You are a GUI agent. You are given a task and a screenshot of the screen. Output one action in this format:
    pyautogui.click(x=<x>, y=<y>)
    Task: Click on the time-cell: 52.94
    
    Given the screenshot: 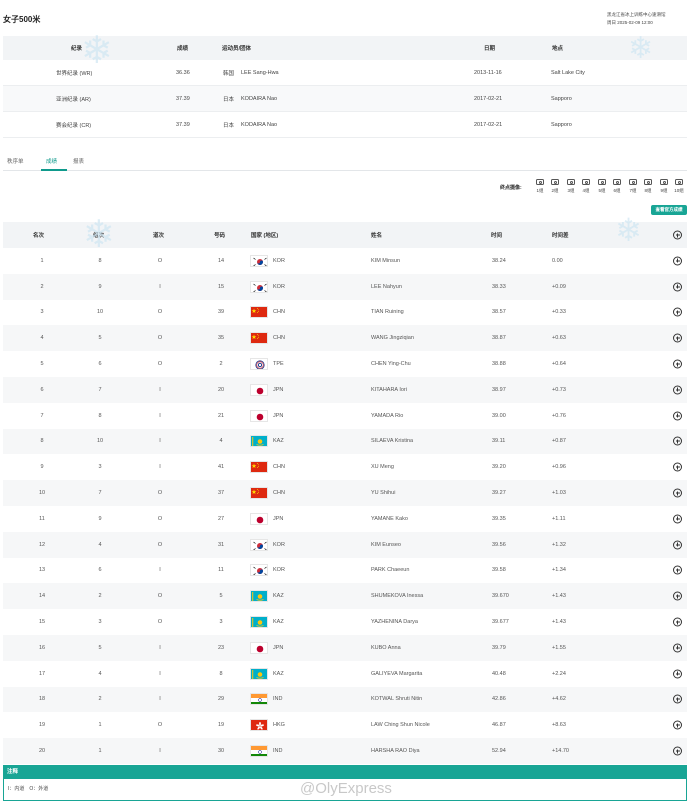 What is the action you would take?
    pyautogui.click(x=499, y=751)
    